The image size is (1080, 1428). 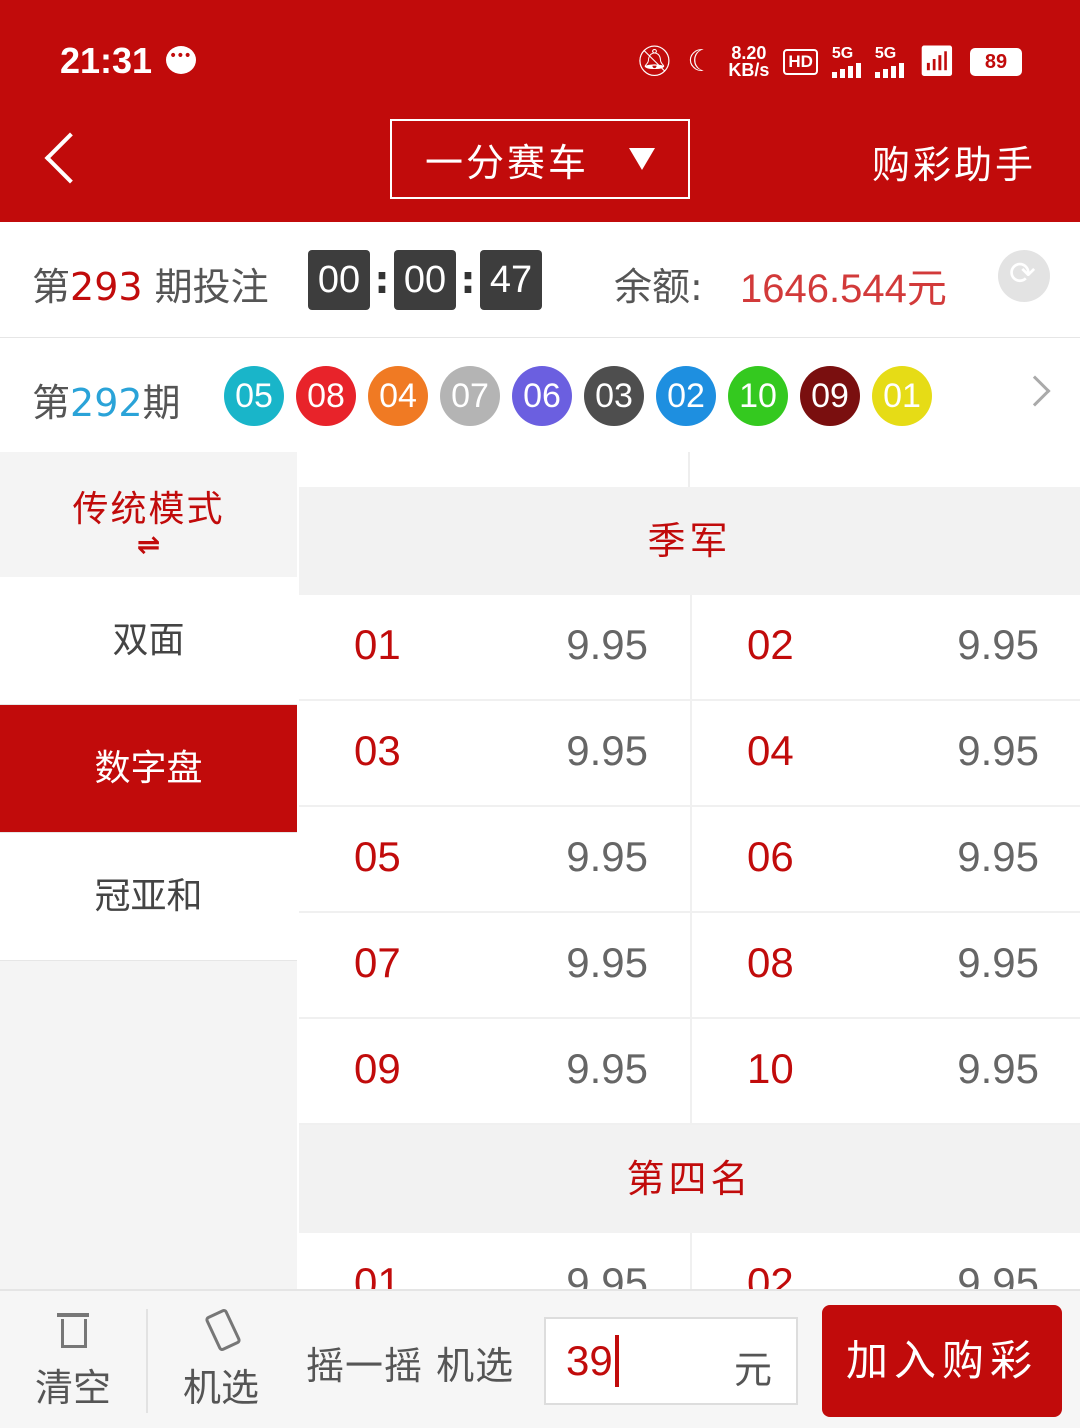 I want to click on countdown-hours: 00, so click(x=339, y=280).